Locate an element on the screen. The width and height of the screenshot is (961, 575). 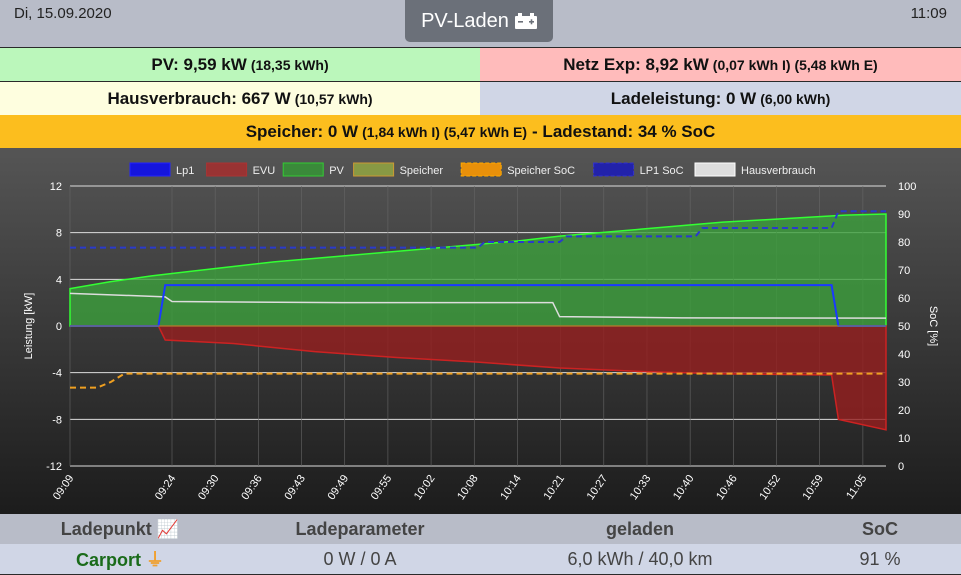
header-soc: SoC is located at coordinates (880, 528).